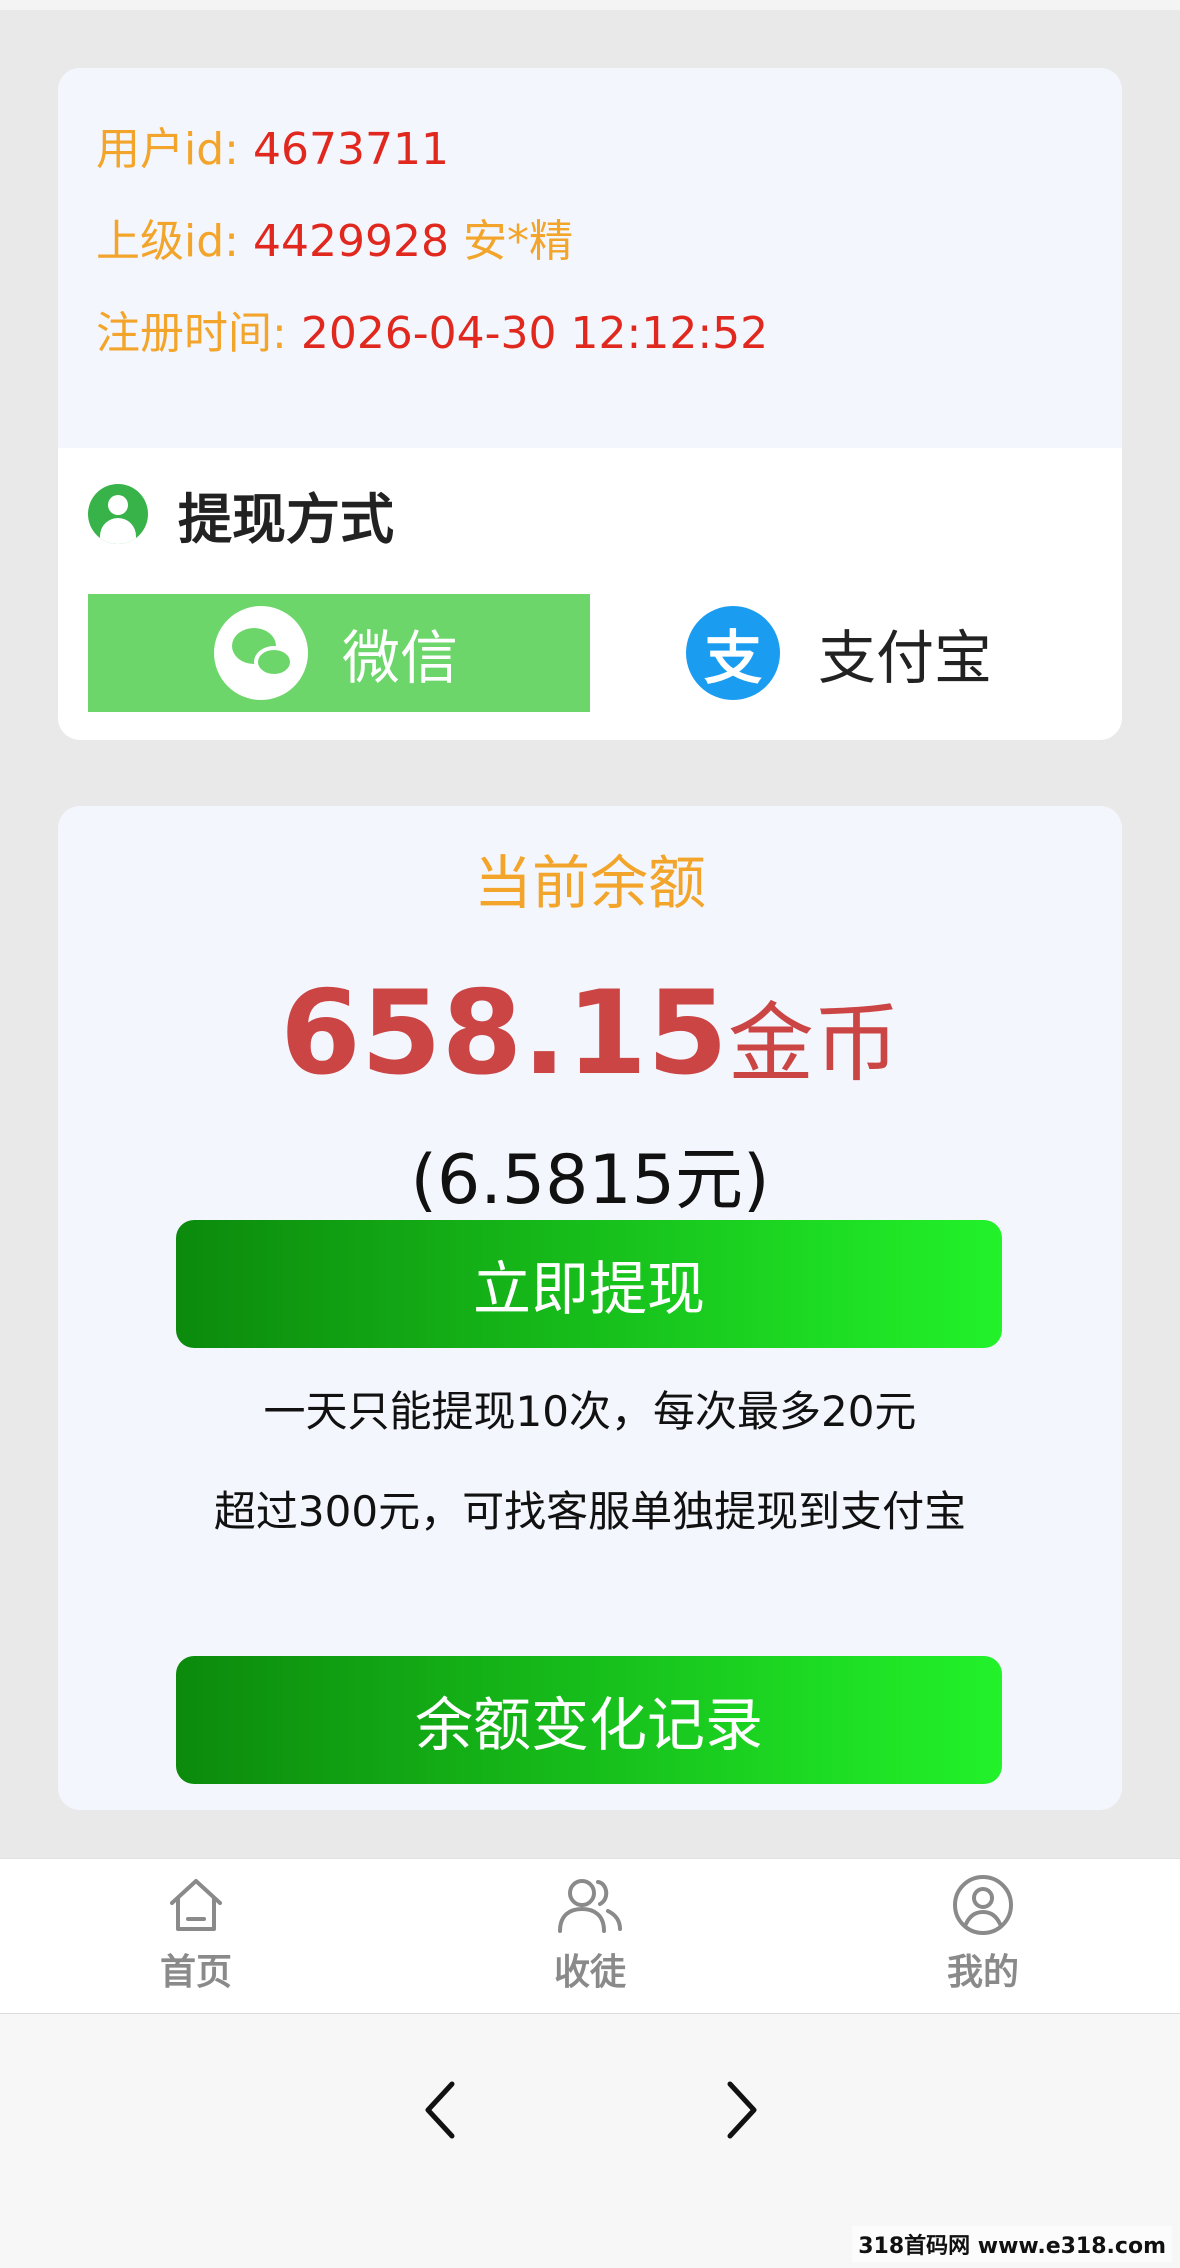 The width and height of the screenshot is (1180, 2268). I want to click on alipay-option-button: 支 支付宝, so click(839, 653).